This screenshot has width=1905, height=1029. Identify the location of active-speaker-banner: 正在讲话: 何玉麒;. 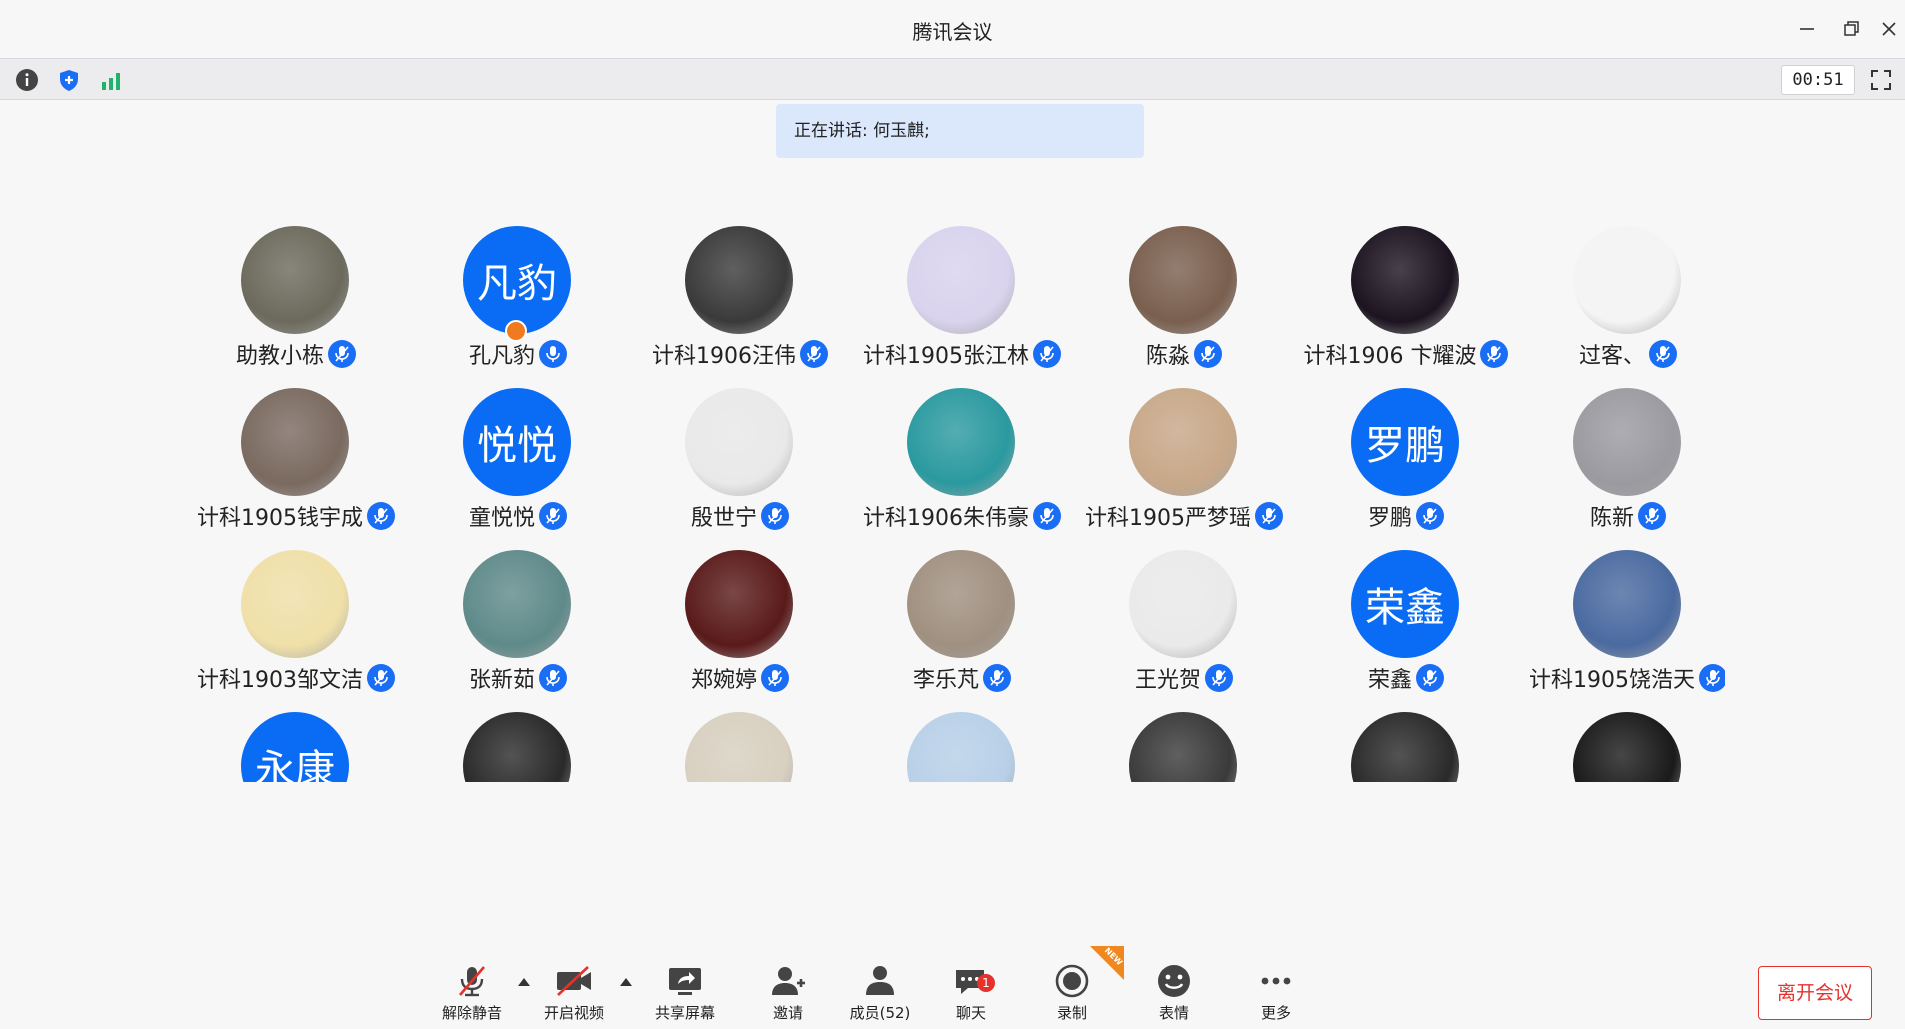
(960, 131).